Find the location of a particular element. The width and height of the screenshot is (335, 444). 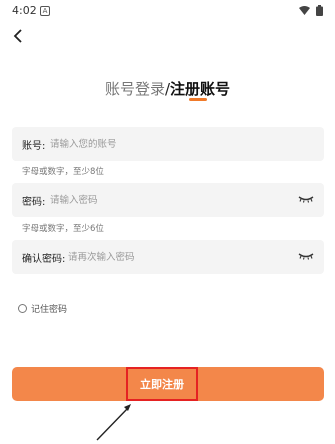

back-arrow-icon is located at coordinates (17, 36).